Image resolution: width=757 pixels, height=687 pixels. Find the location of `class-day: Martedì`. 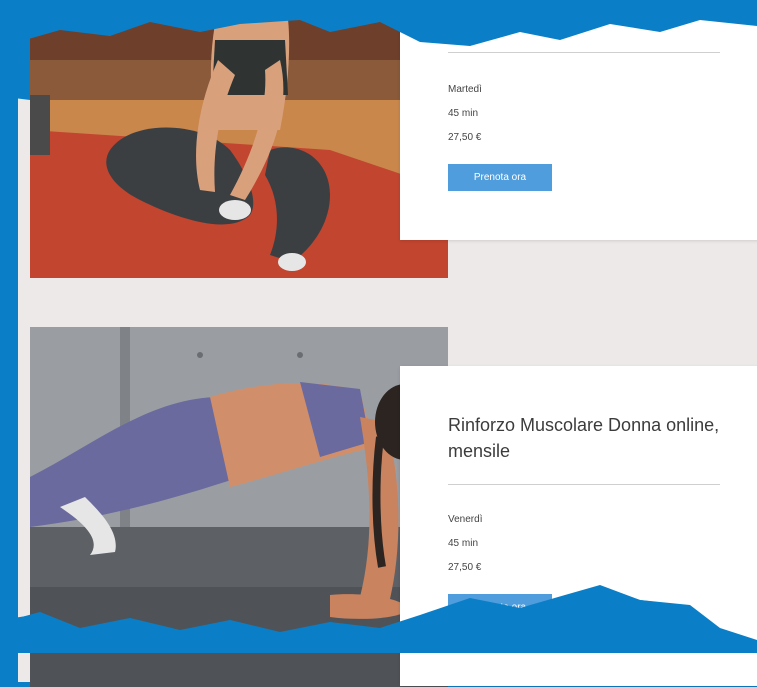

class-day: Martedì is located at coordinates (465, 89).